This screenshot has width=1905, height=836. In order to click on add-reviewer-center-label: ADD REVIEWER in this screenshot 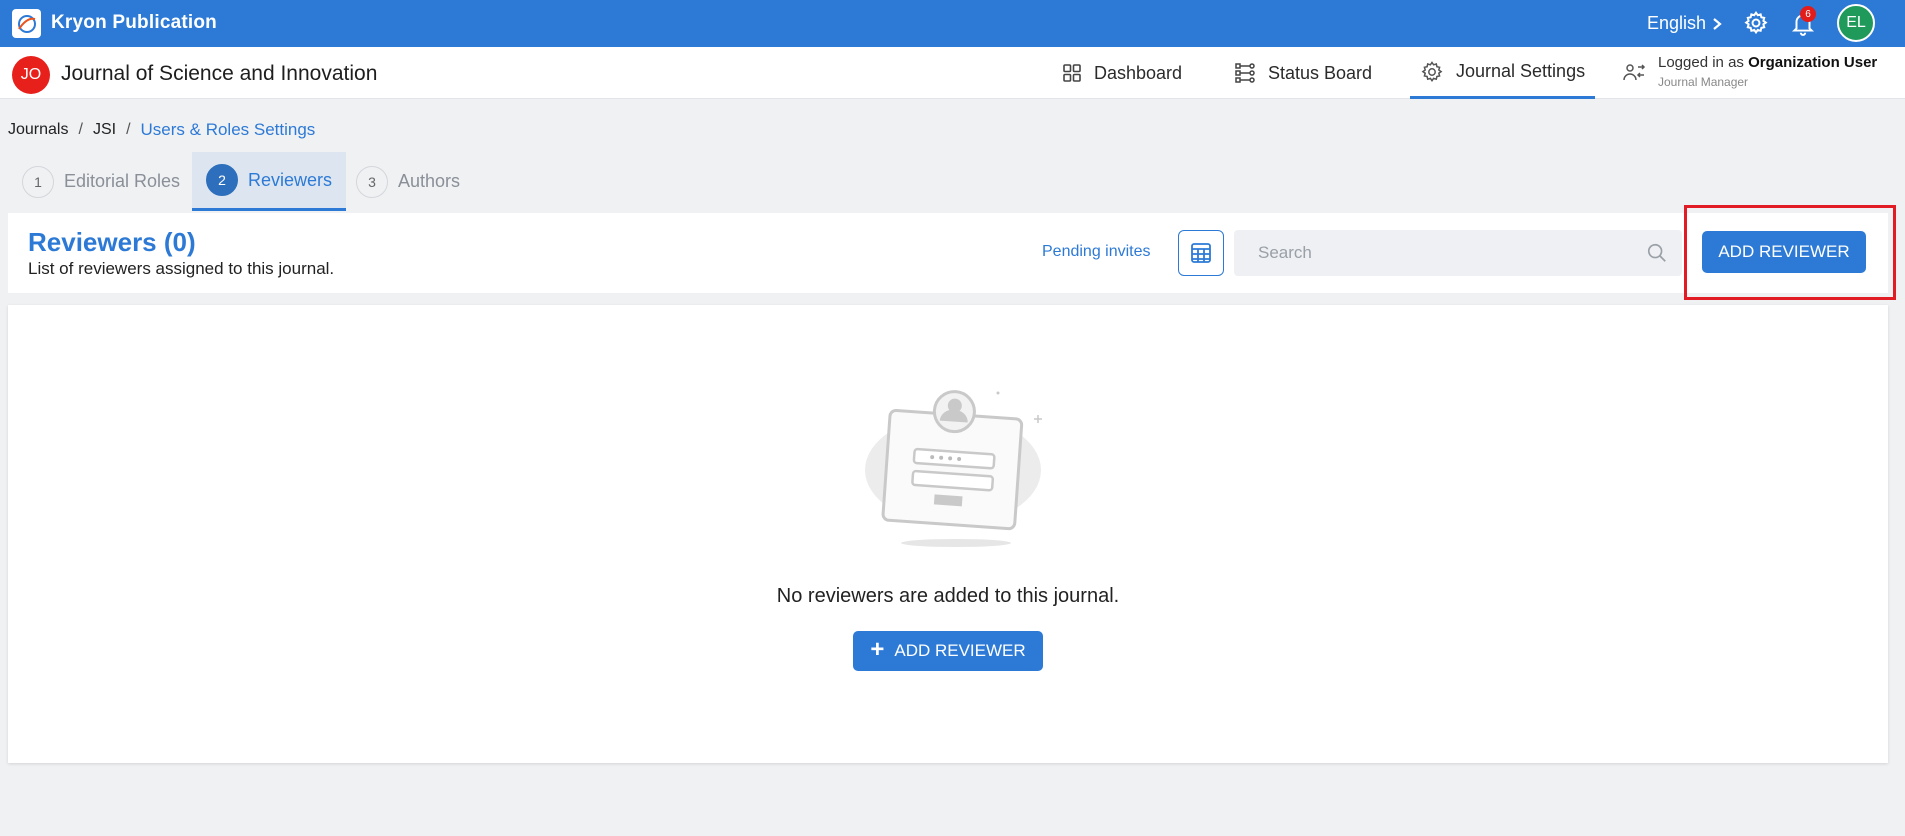, I will do `click(960, 650)`.